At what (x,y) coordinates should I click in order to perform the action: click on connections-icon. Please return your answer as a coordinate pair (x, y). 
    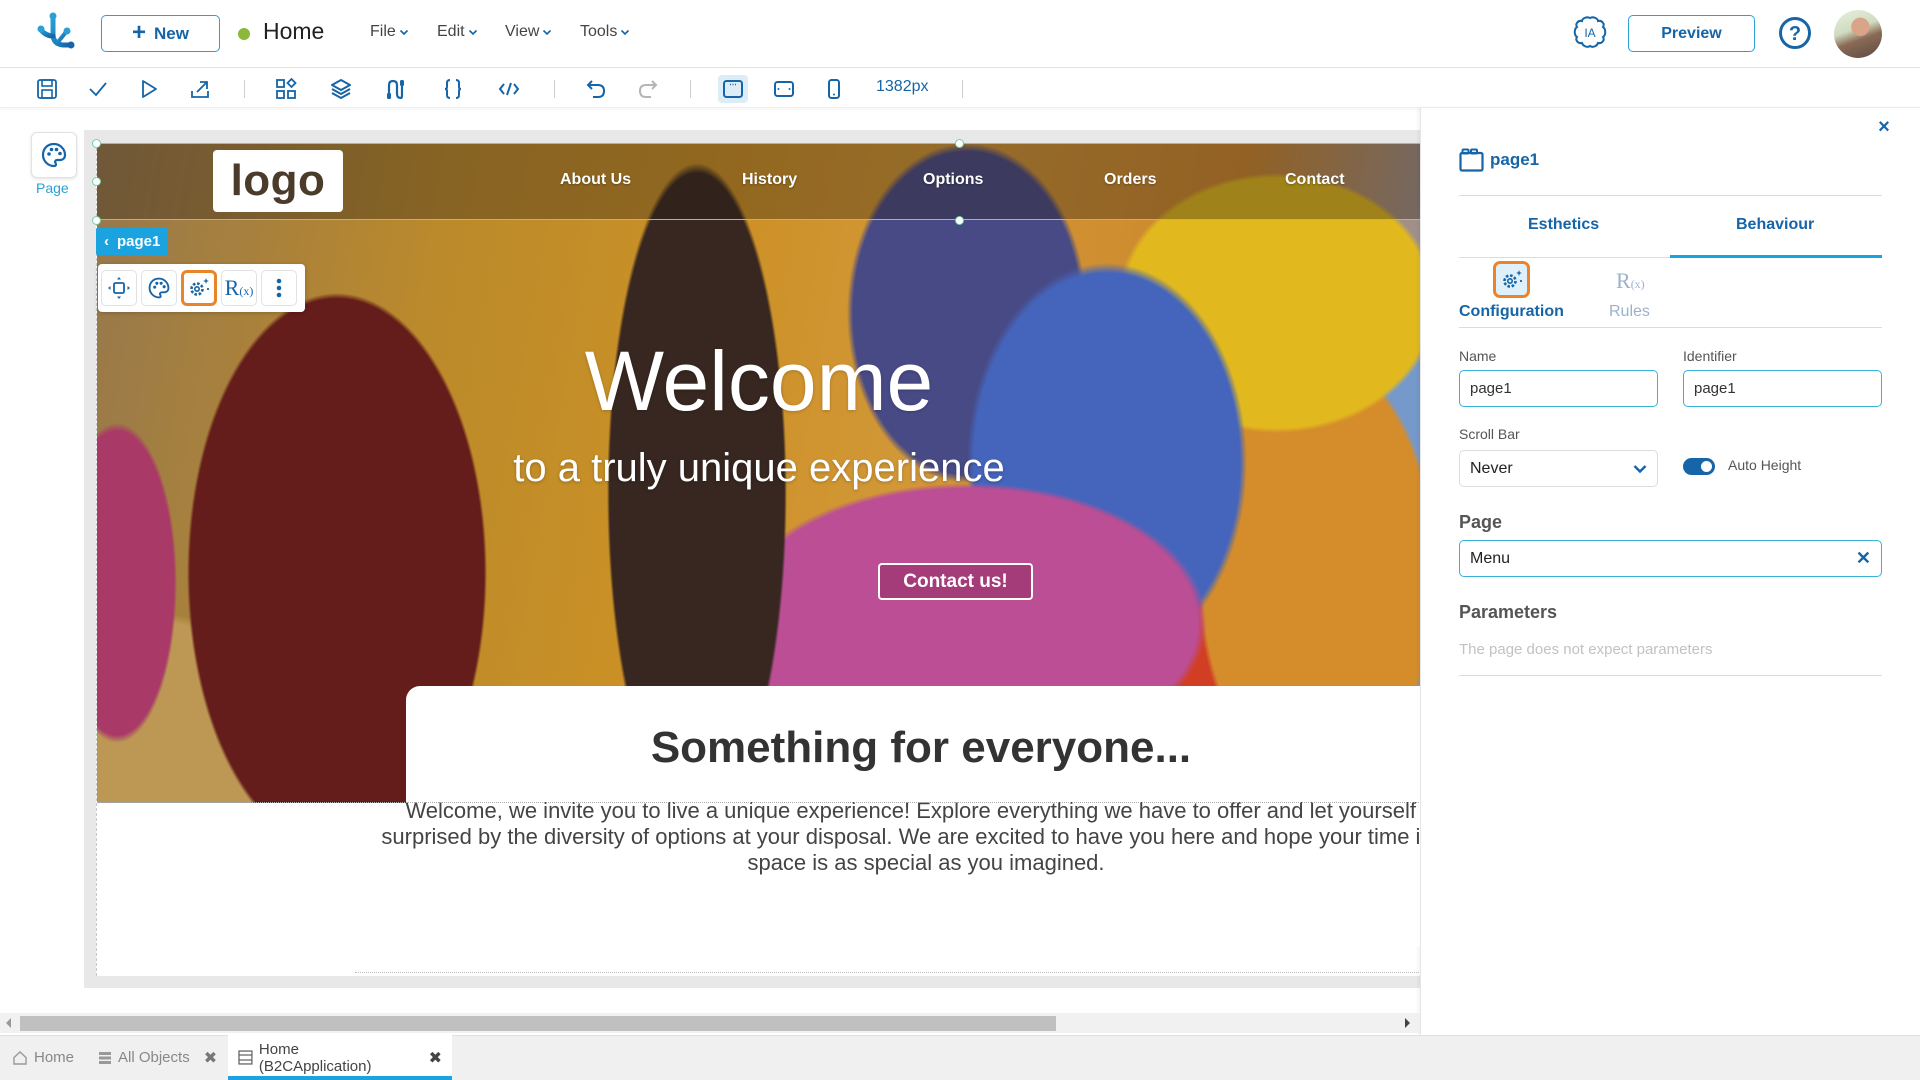
    Looking at the image, I should click on (395, 89).